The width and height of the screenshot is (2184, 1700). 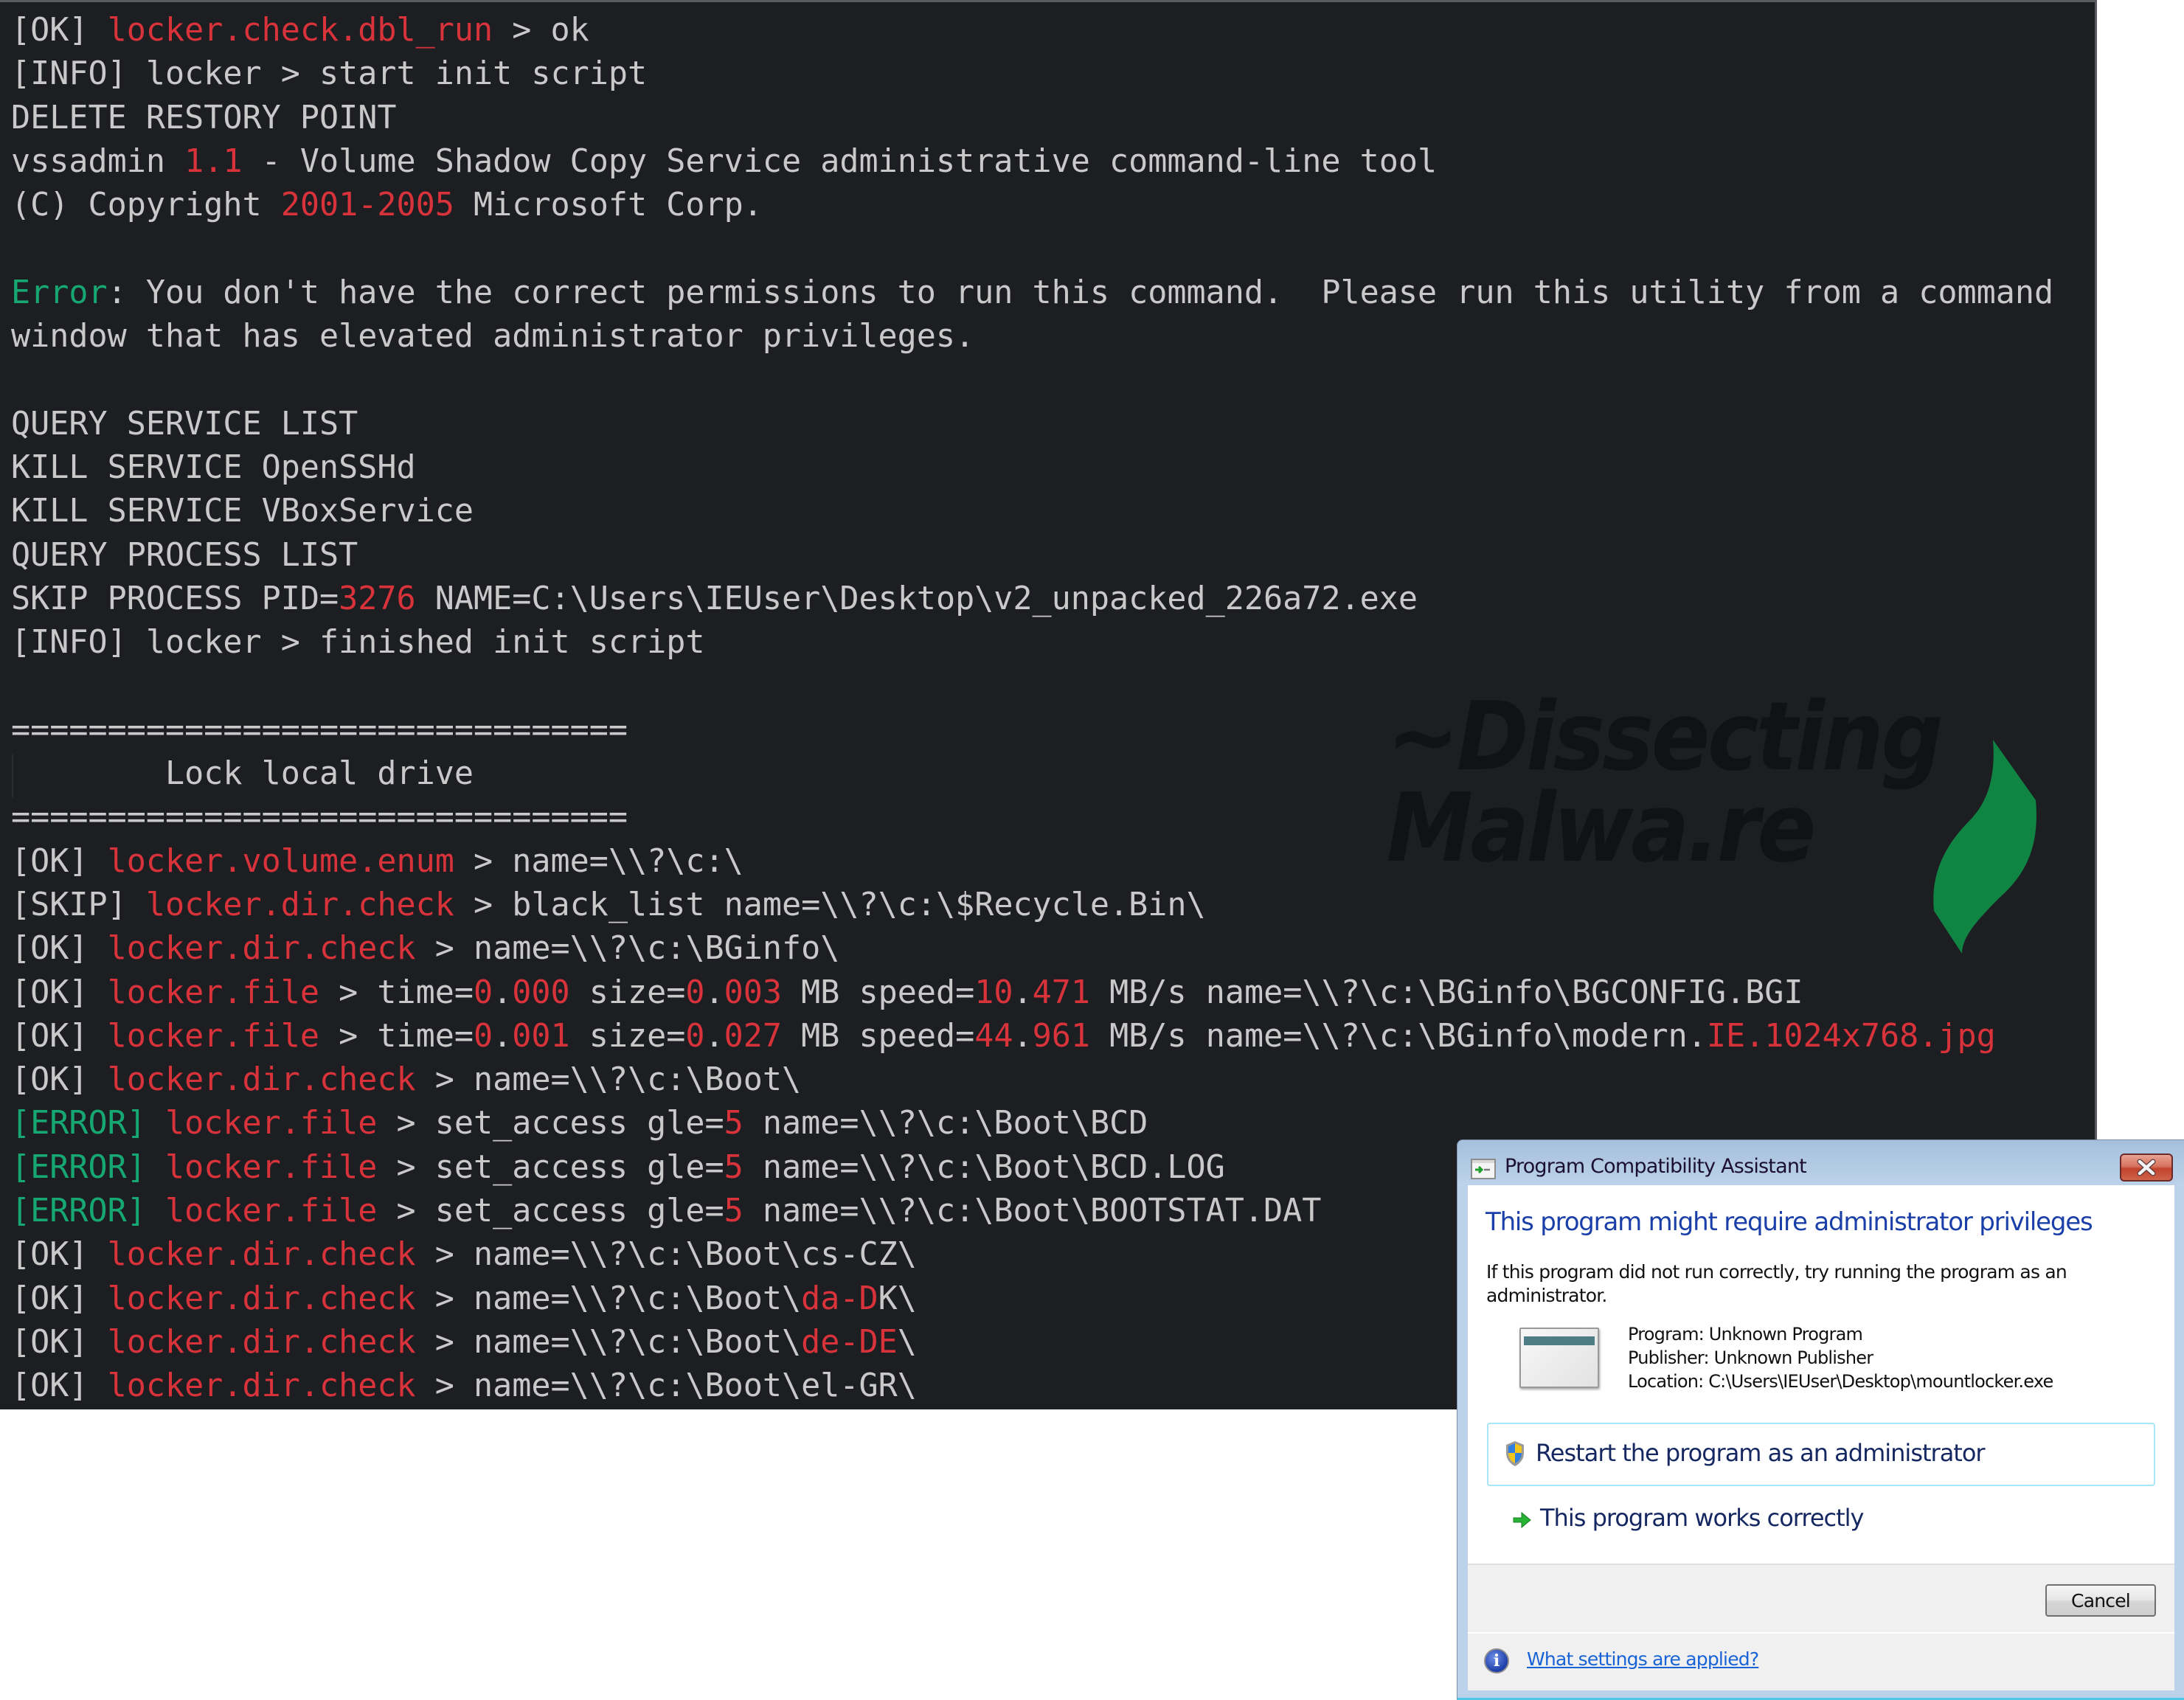 I want to click on terminal-text-segment: 2001-2005, so click(x=367, y=205).